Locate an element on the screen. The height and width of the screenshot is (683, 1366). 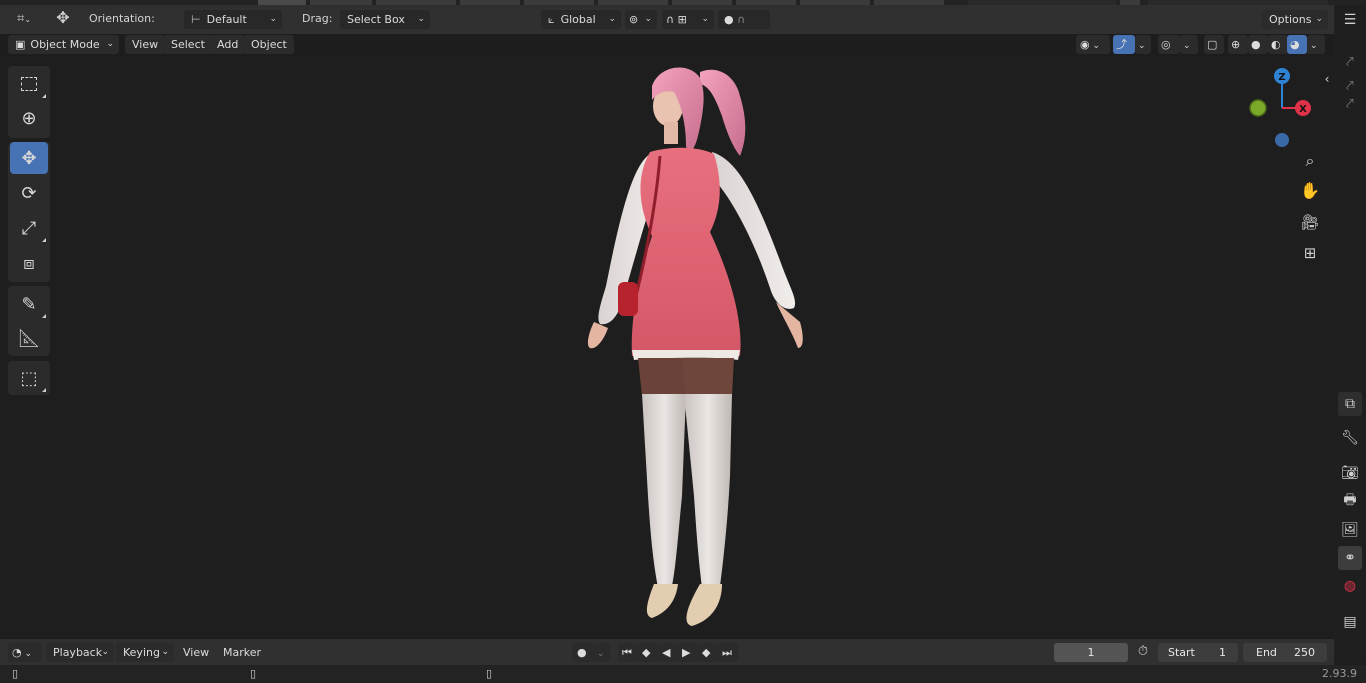
move-tool: ✥ is located at coordinates (29, 158).